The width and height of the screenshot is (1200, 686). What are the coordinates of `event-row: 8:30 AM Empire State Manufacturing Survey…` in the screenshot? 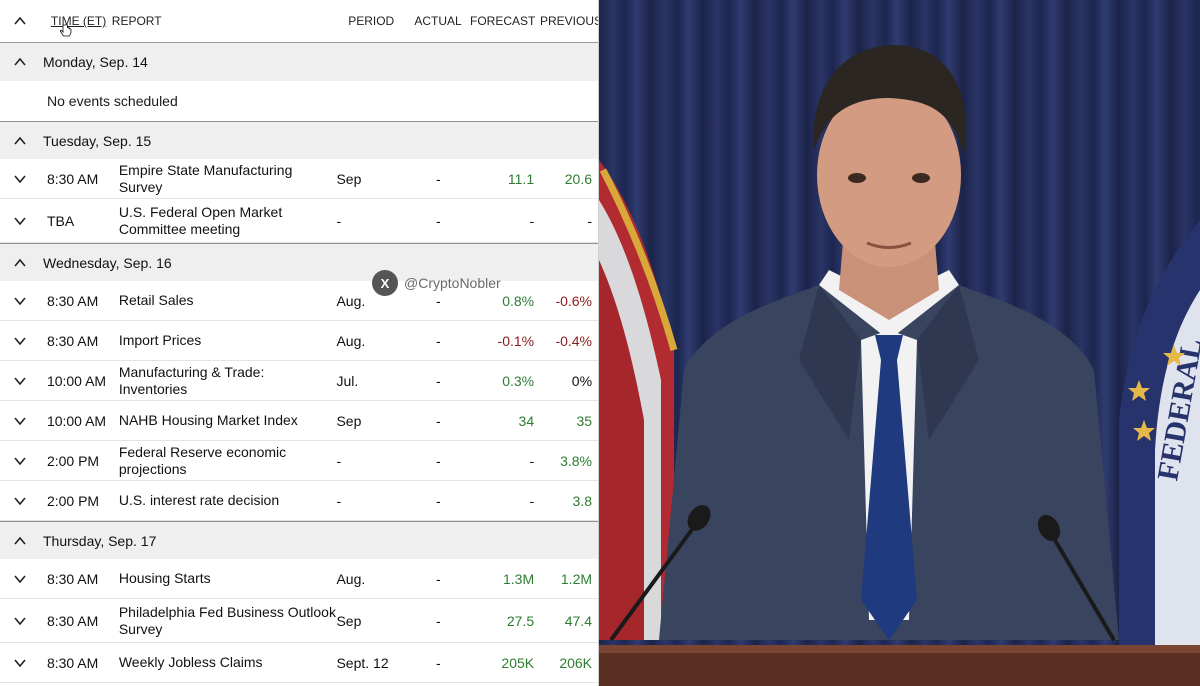 It's located at (299, 179).